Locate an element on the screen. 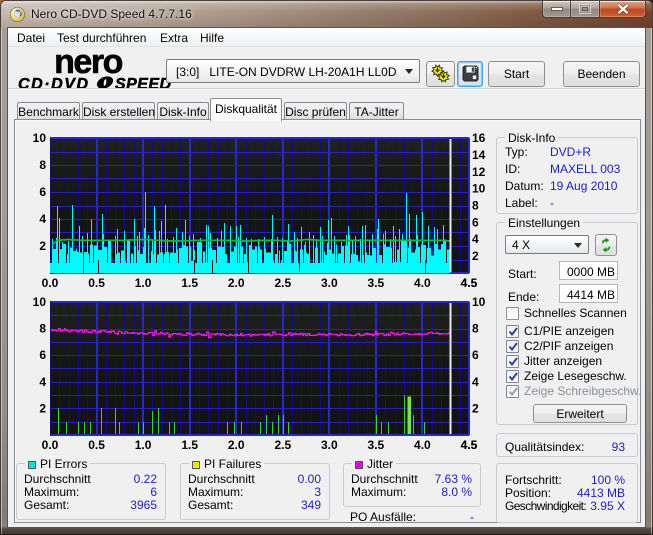  svg-text: 16 is located at coordinates (479, 138).